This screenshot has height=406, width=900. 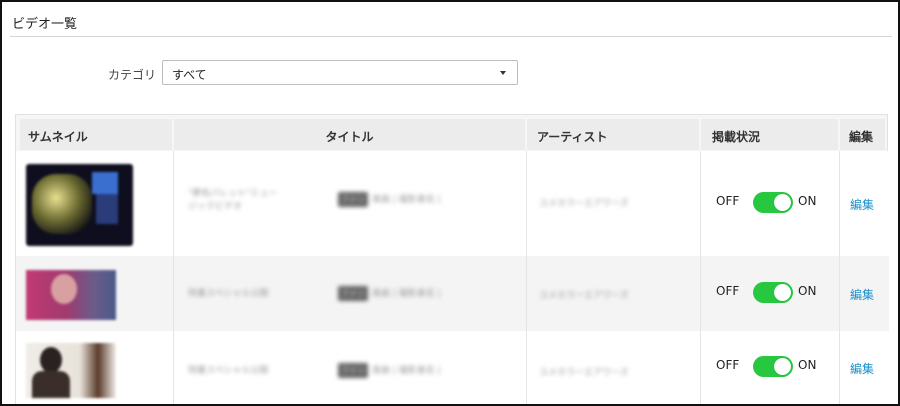 What do you see at coordinates (769, 134) in the screenshot?
I see `header-published: 掲載状況` at bounding box center [769, 134].